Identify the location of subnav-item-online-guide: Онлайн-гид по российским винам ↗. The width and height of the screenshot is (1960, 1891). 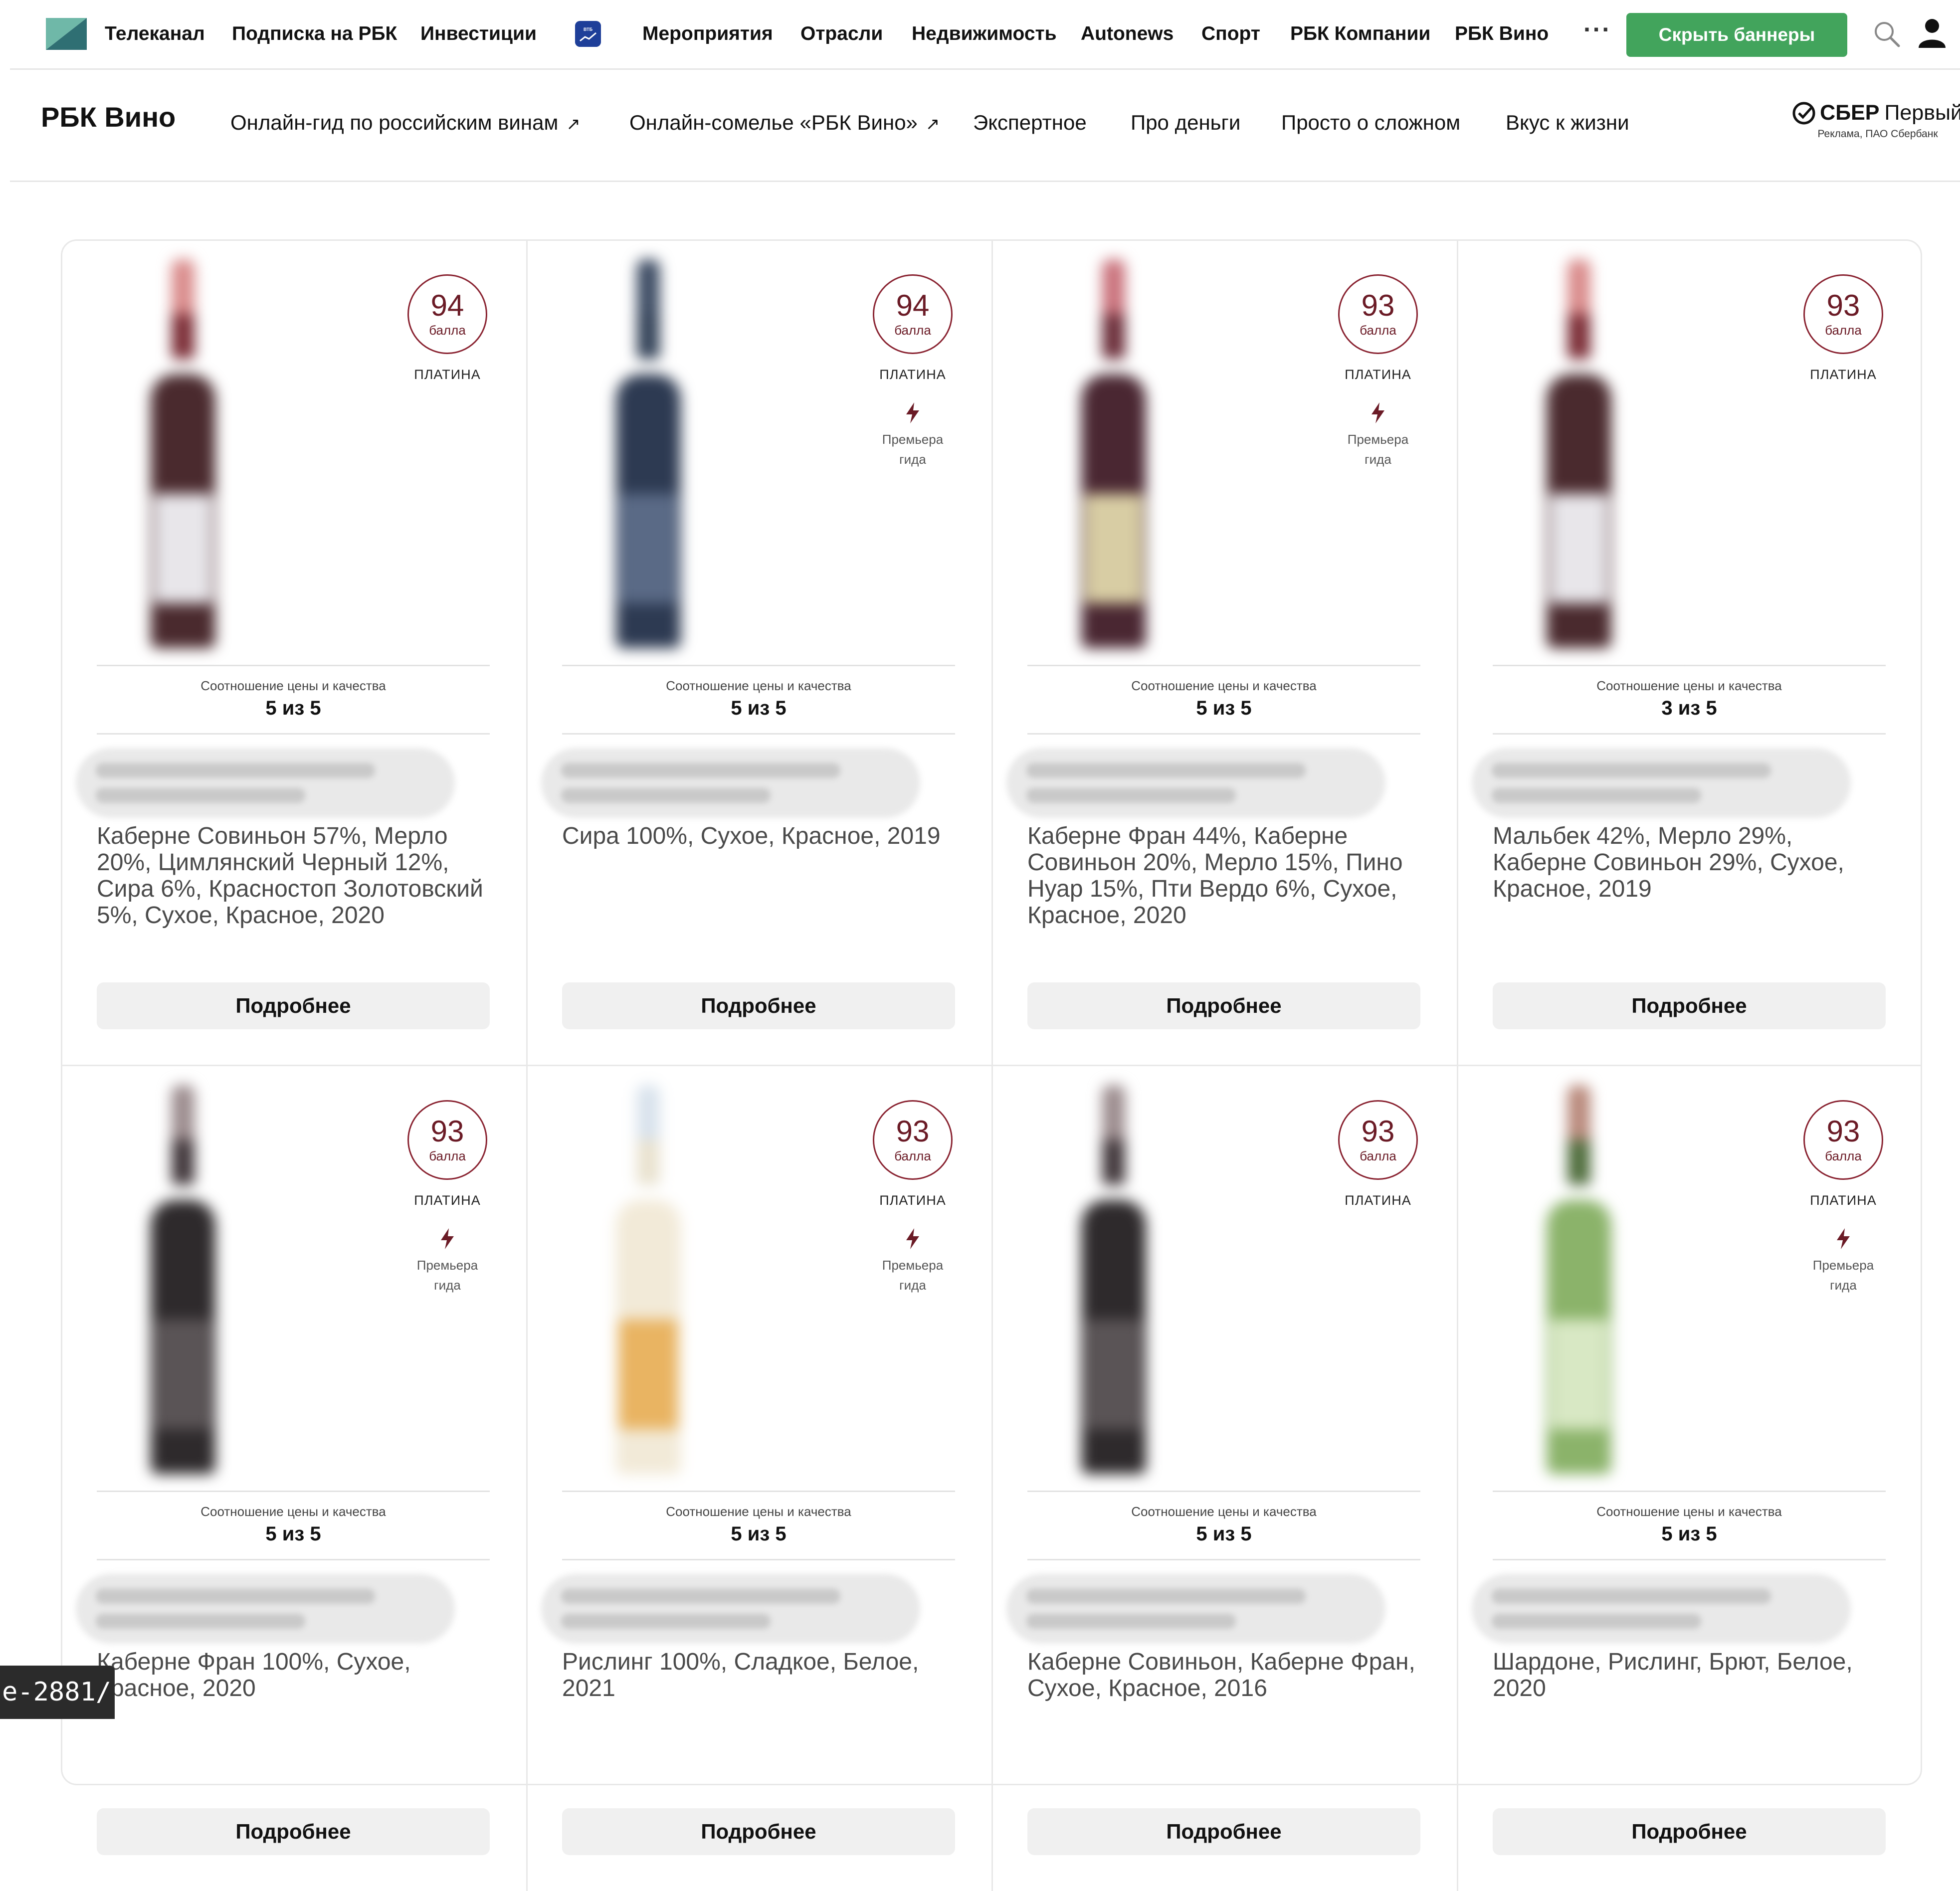
(406, 123).